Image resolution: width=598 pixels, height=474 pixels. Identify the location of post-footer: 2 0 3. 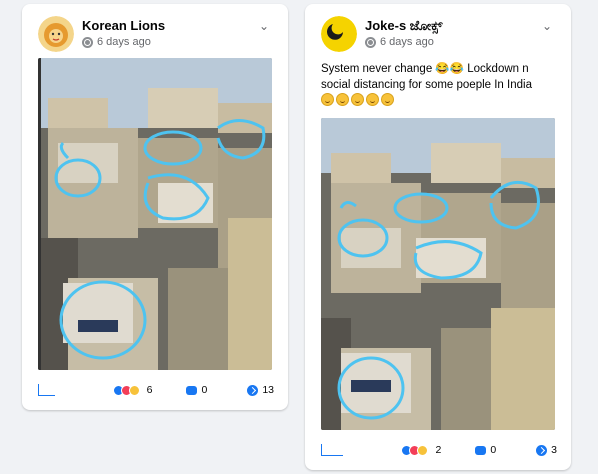
(439, 450).